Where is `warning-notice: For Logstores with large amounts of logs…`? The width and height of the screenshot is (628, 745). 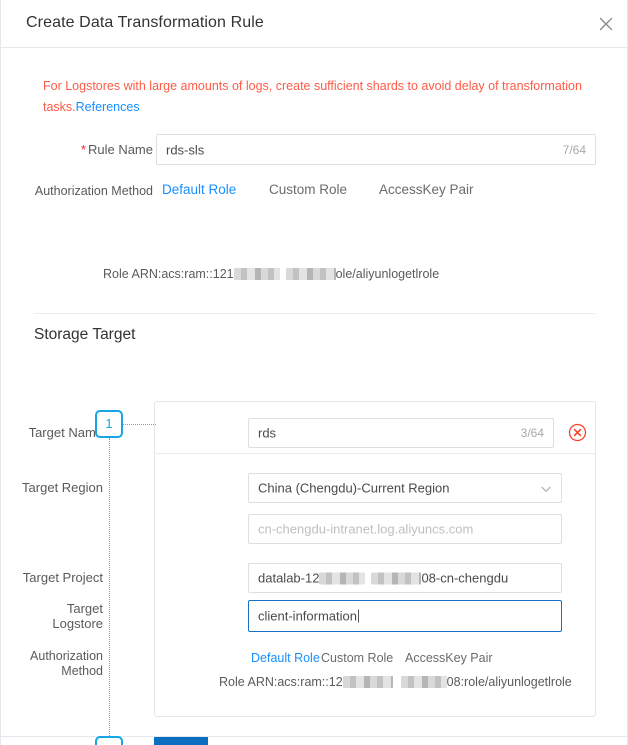
warning-notice: For Logstores with large amounts of logs… is located at coordinates (313, 97).